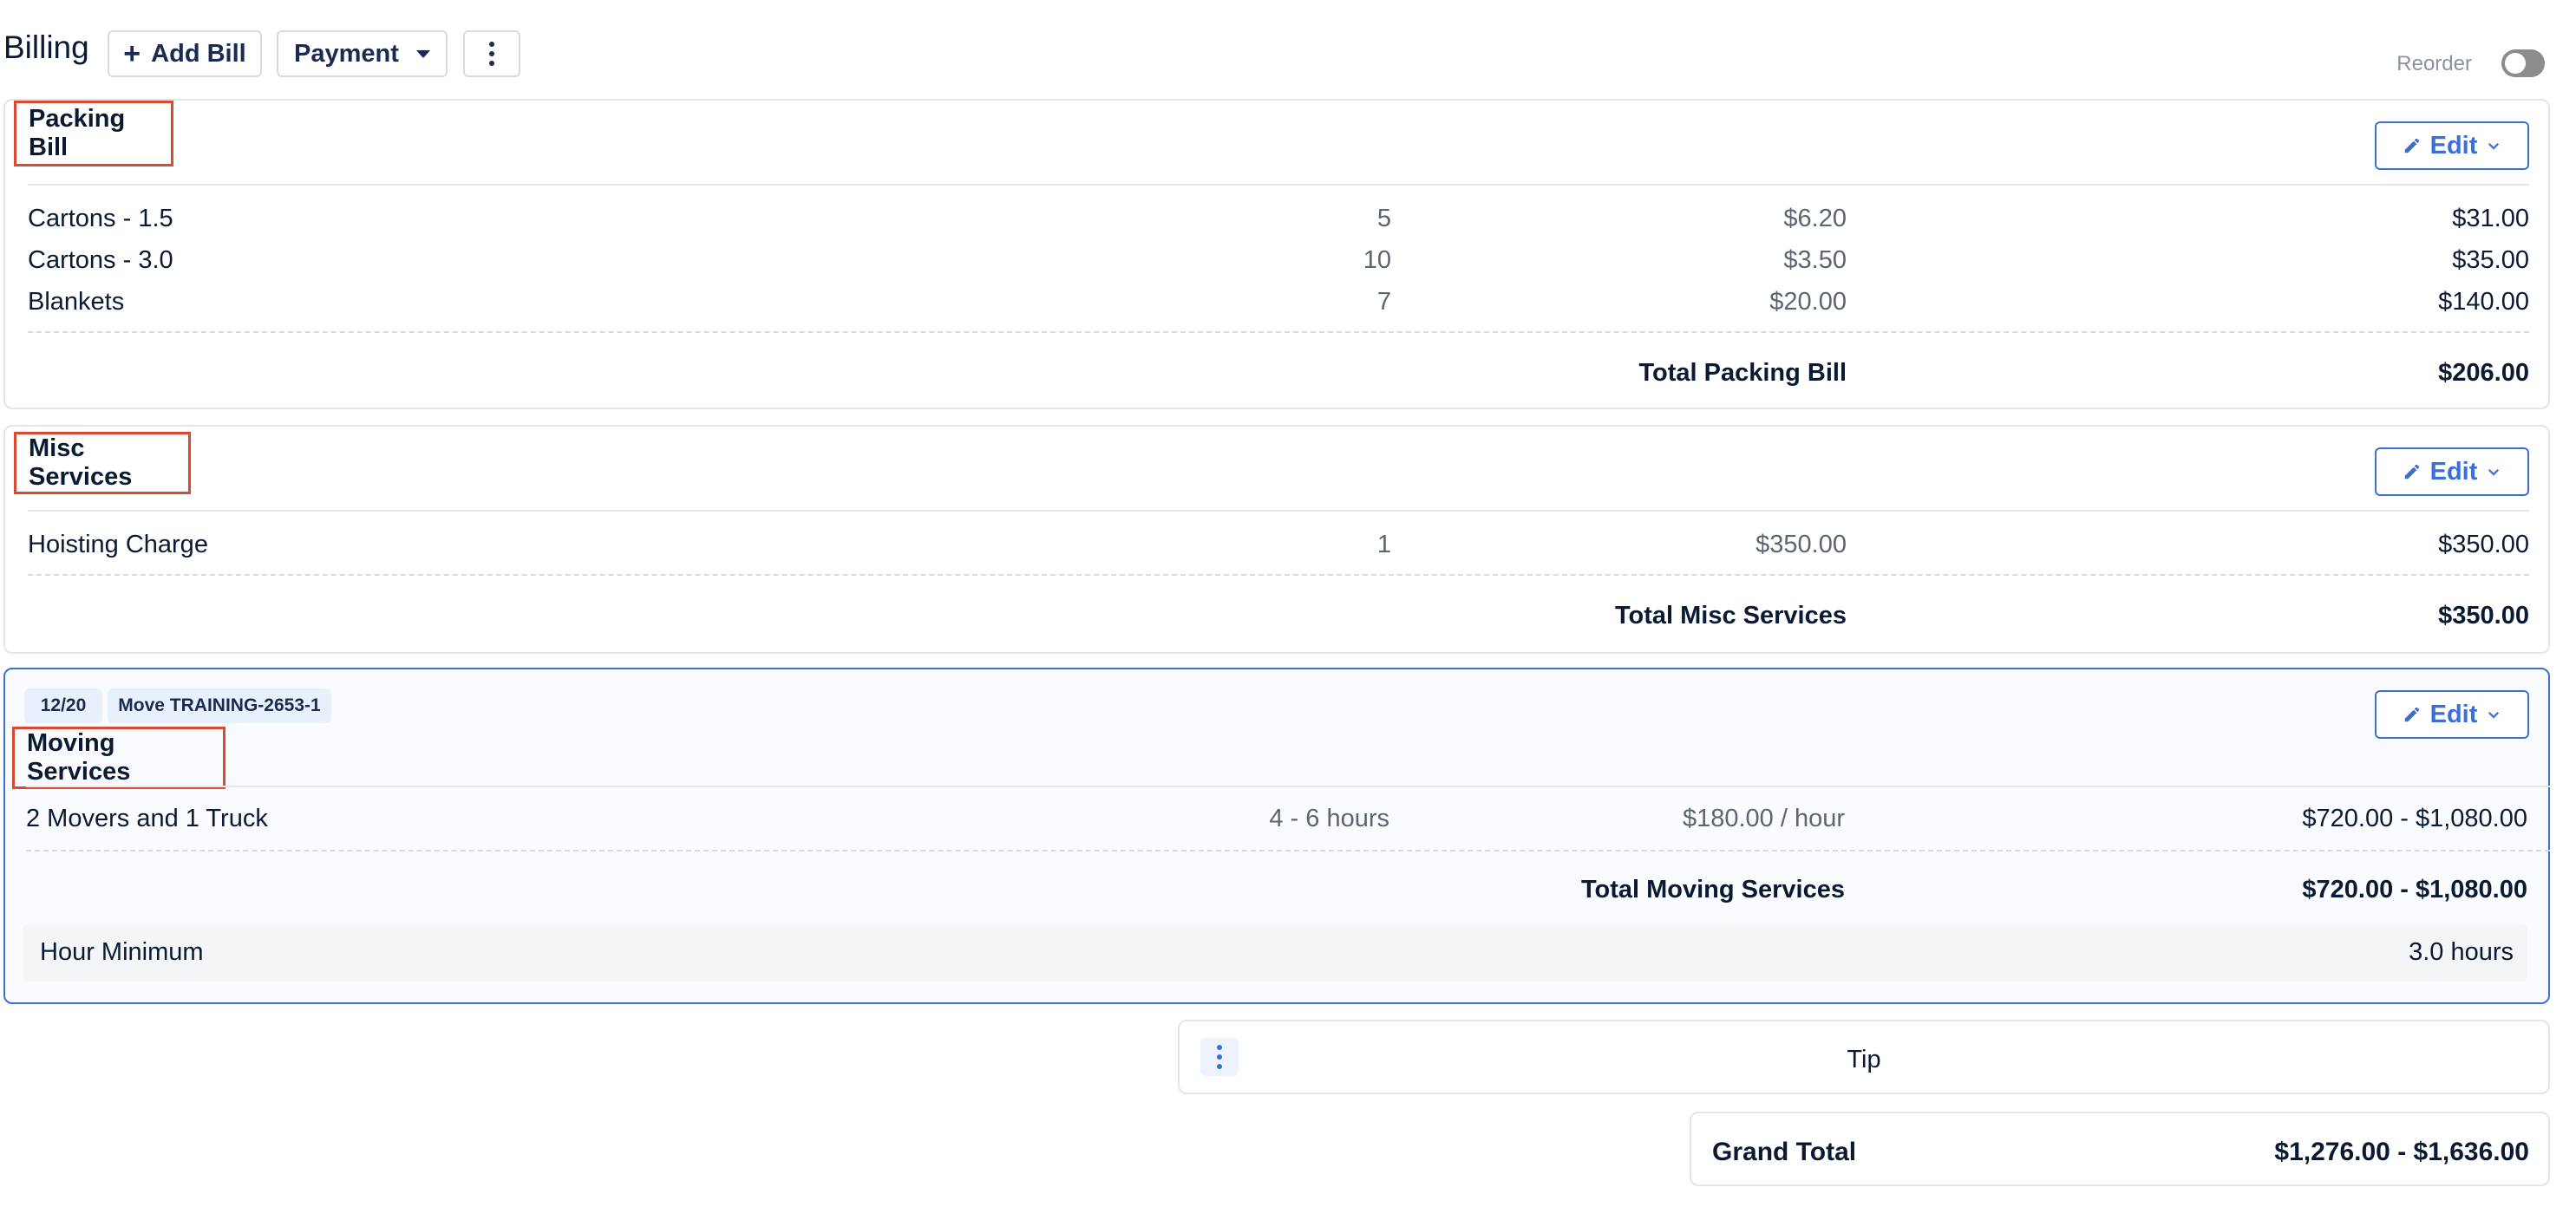  I want to click on item-qty: 4 - 6 hours, so click(1329, 818).